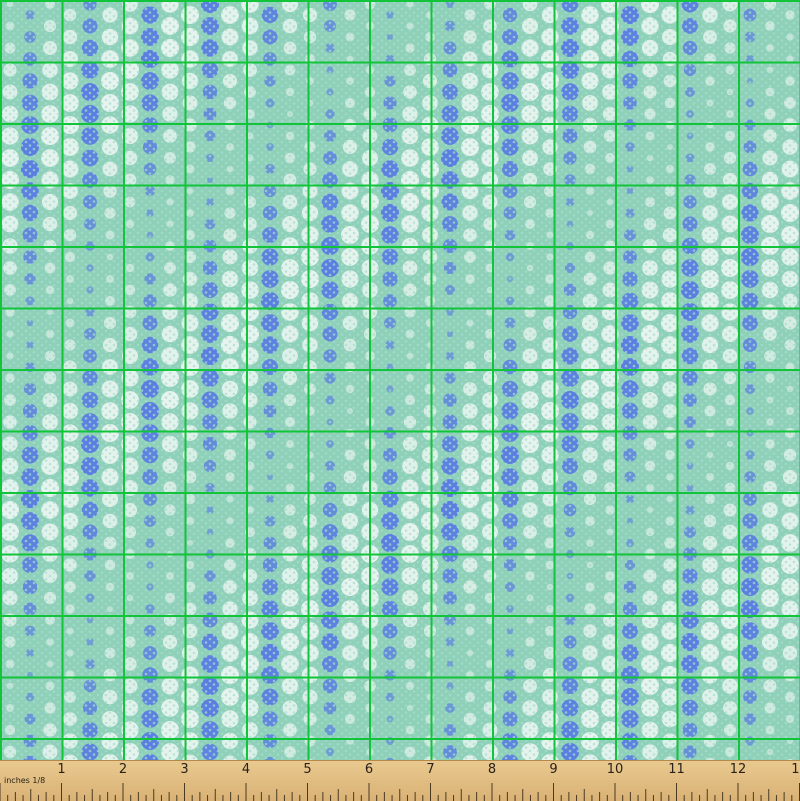 This screenshot has height=801, width=800. What do you see at coordinates (184, 769) in the screenshot?
I see `ruler-number: 3` at bounding box center [184, 769].